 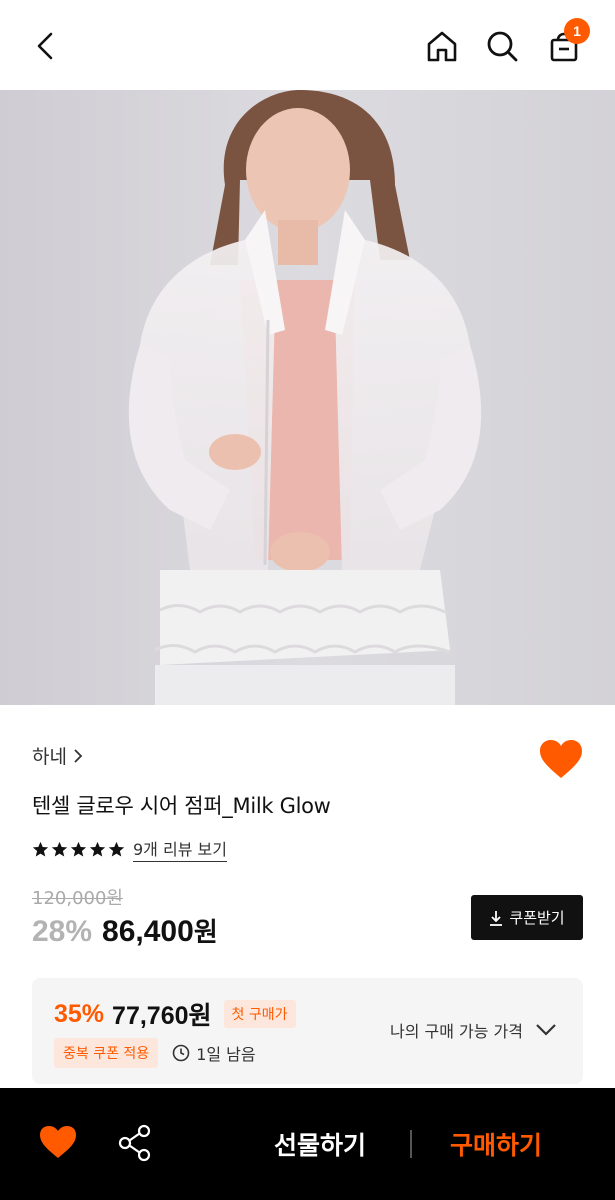 What do you see at coordinates (205, 932) in the screenshot?
I see `sale-price-unit: 원` at bounding box center [205, 932].